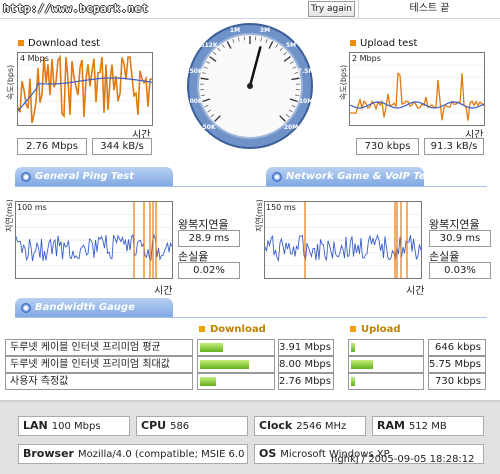 This screenshot has height=474, width=500. Describe the element at coordinates (306, 381) in the screenshot. I see `download-bar-value: 2.76 Mbps` at that location.